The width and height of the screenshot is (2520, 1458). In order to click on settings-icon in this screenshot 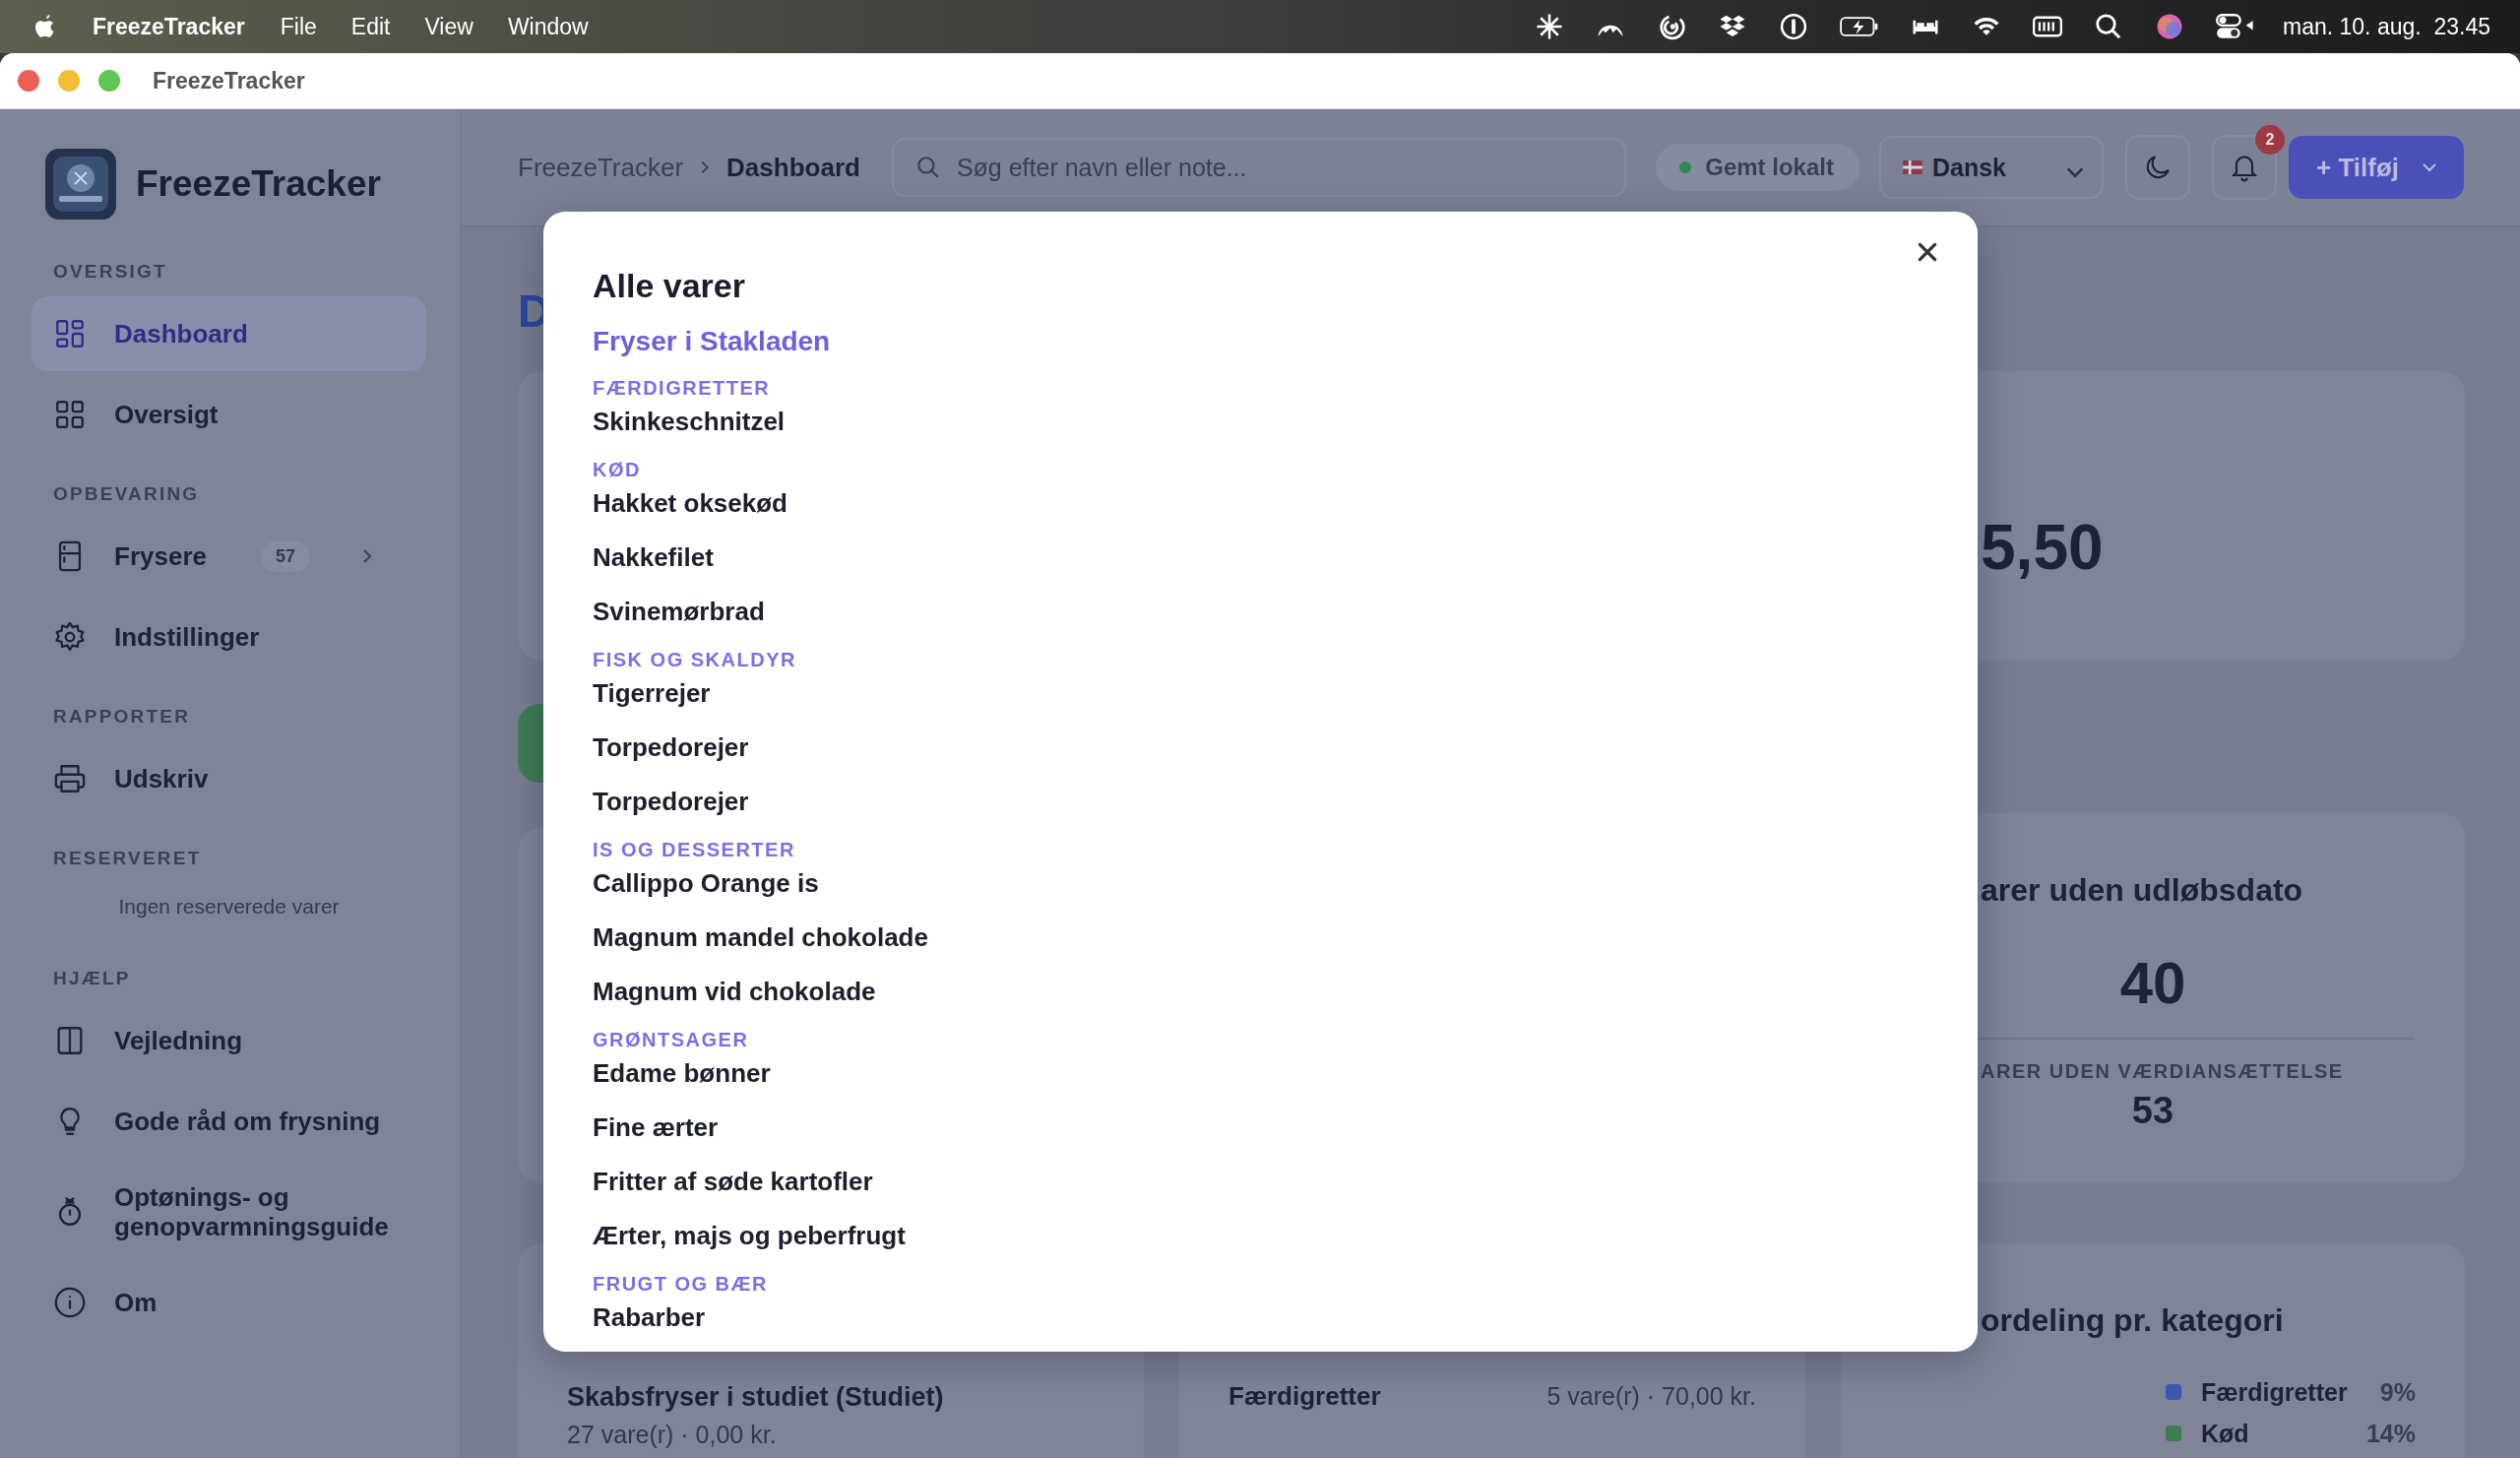, I will do `click(70, 637)`.